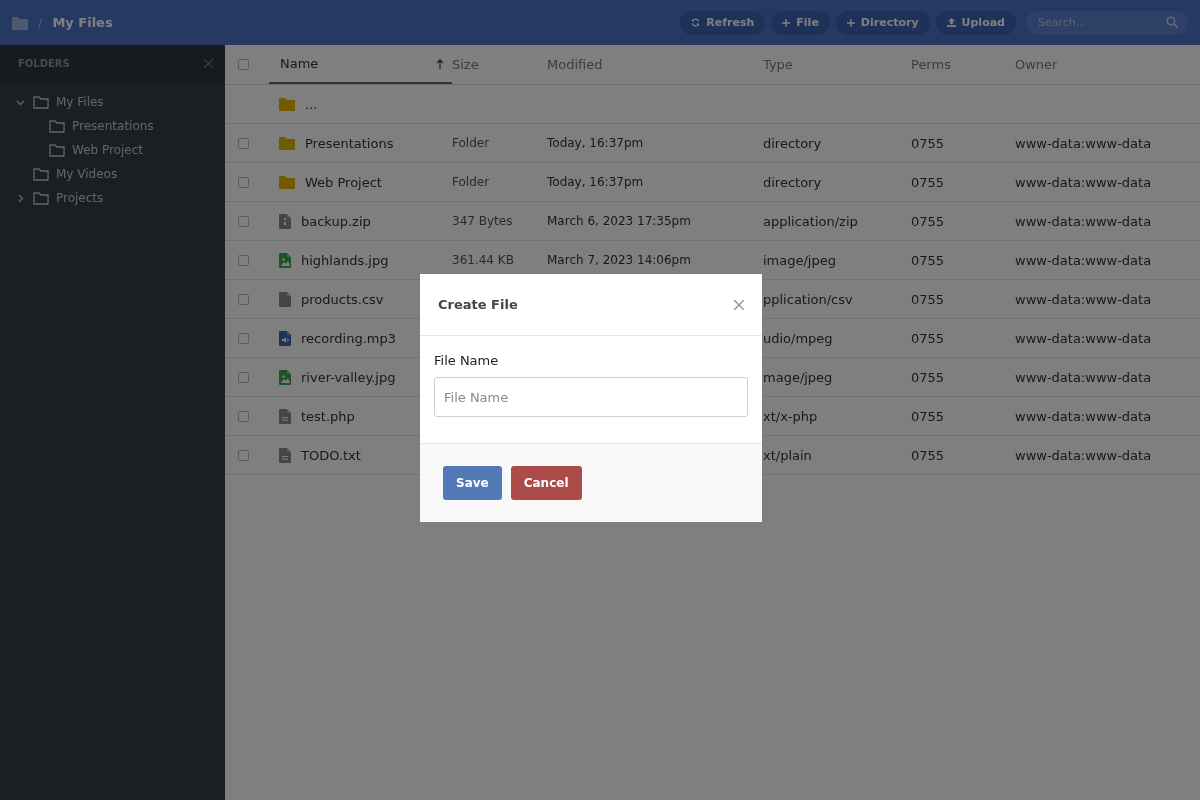 The width and height of the screenshot is (1200, 800). What do you see at coordinates (810, 221) in the screenshot?
I see `table-cell: application/zip` at bounding box center [810, 221].